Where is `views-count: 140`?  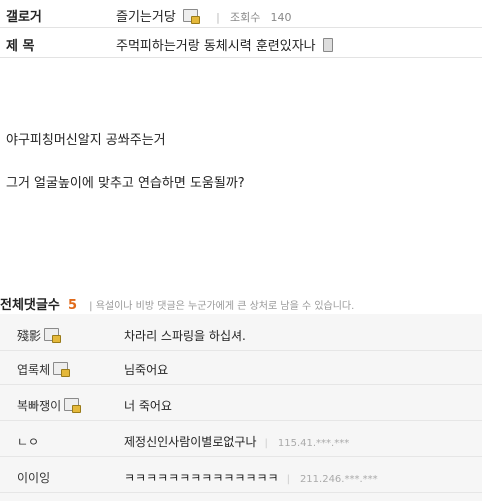
views-count: 140 is located at coordinates (281, 17).